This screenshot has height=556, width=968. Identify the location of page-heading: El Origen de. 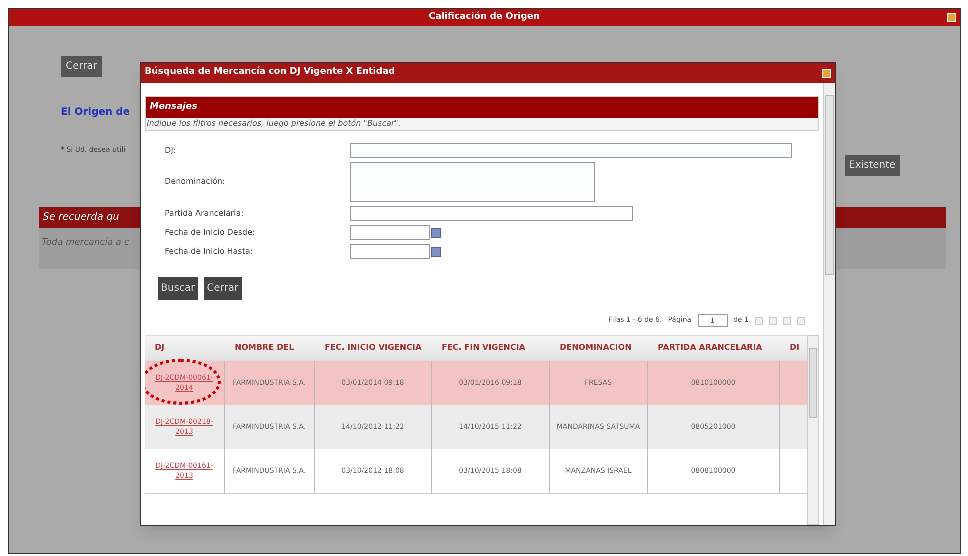
(95, 113).